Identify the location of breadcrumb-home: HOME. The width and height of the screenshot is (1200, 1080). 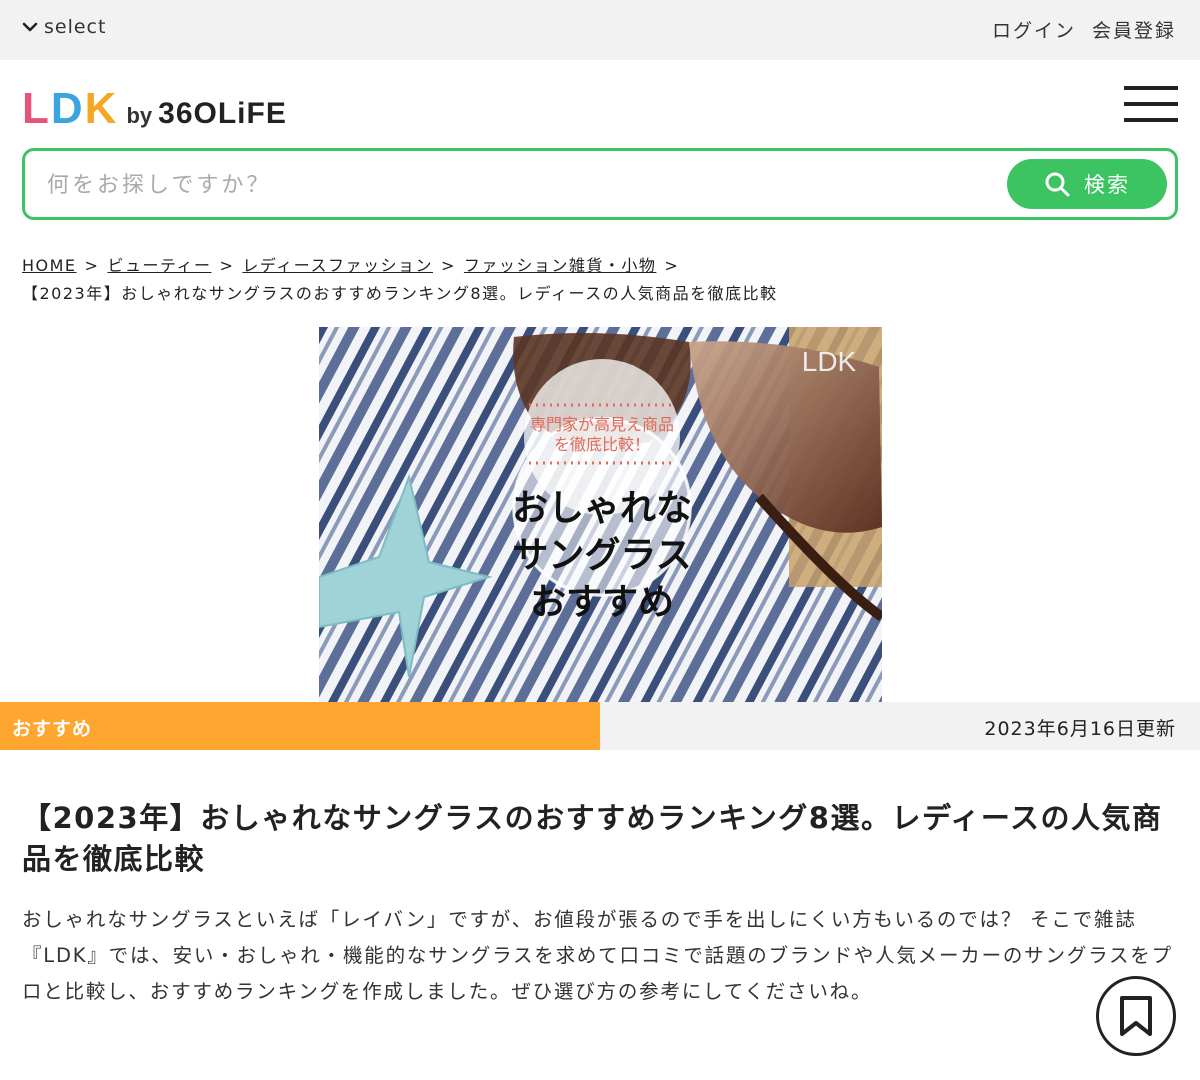
(49, 265).